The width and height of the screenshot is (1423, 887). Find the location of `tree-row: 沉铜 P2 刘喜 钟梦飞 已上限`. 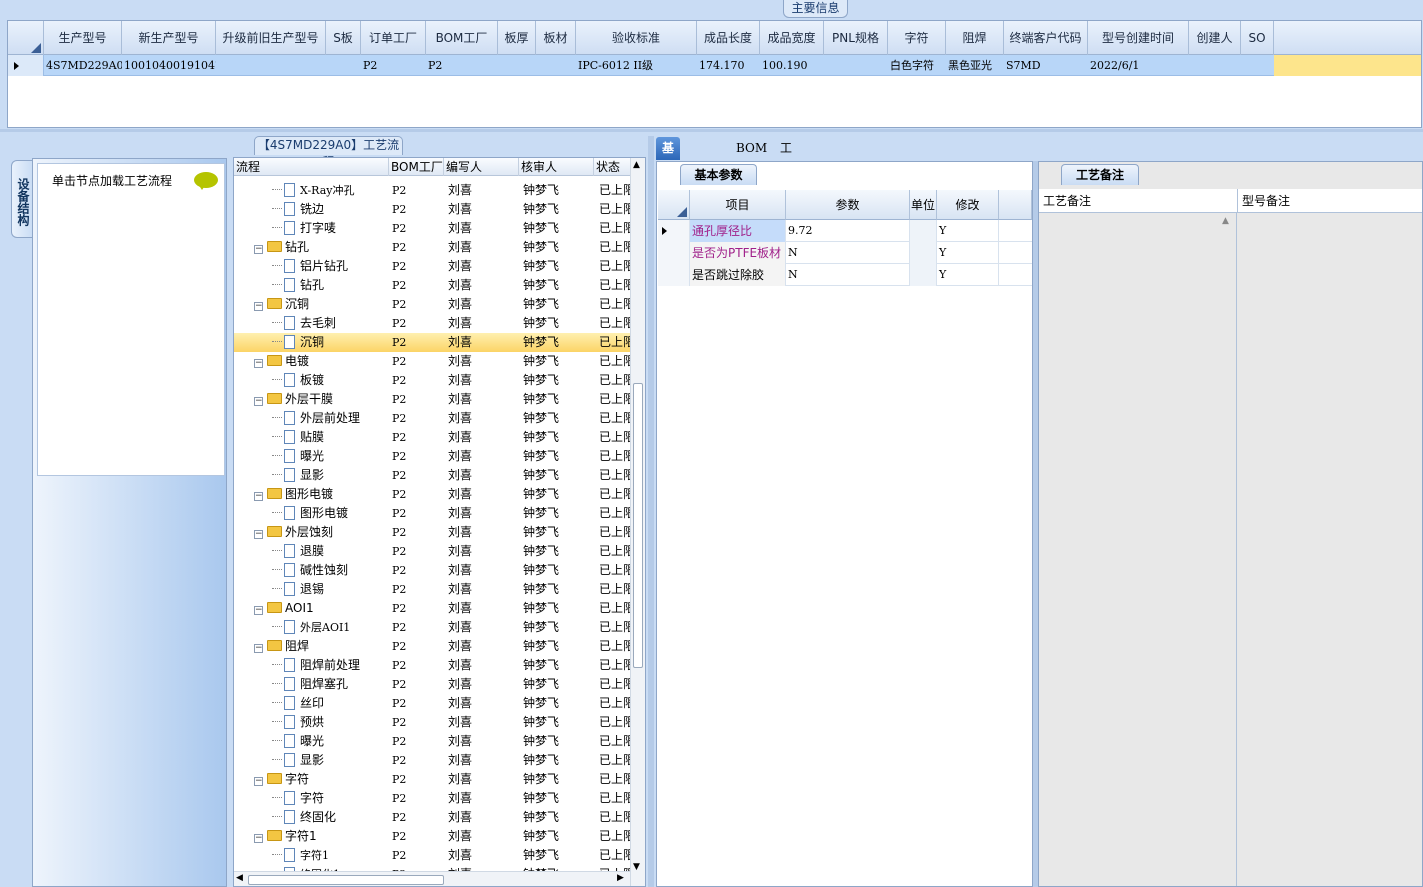

tree-row: 沉铜 P2 刘喜 钟梦飞 已上限 is located at coordinates (432, 342).